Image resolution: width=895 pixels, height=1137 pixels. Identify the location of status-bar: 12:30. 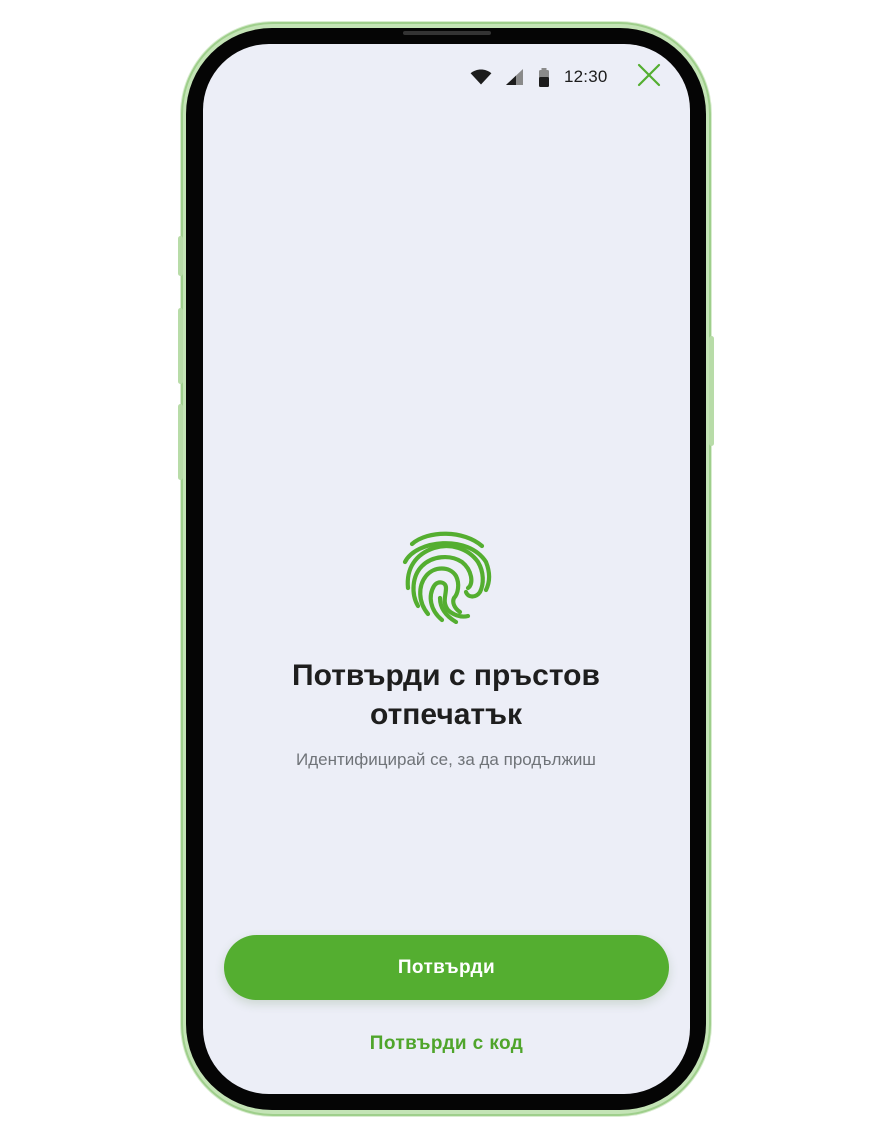
(550, 77).